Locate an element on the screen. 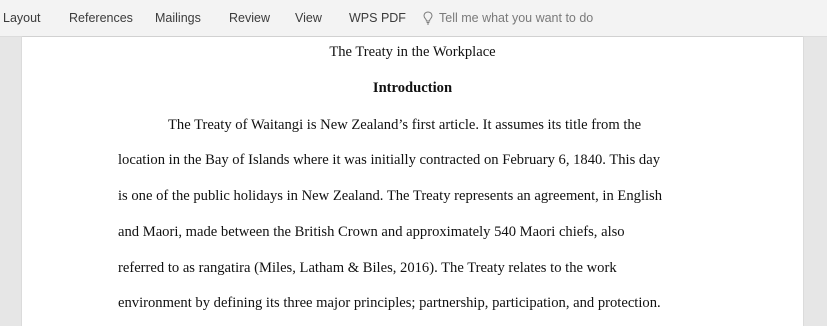  tell-me-search: Tell me what you want to do is located at coordinates (508, 18).